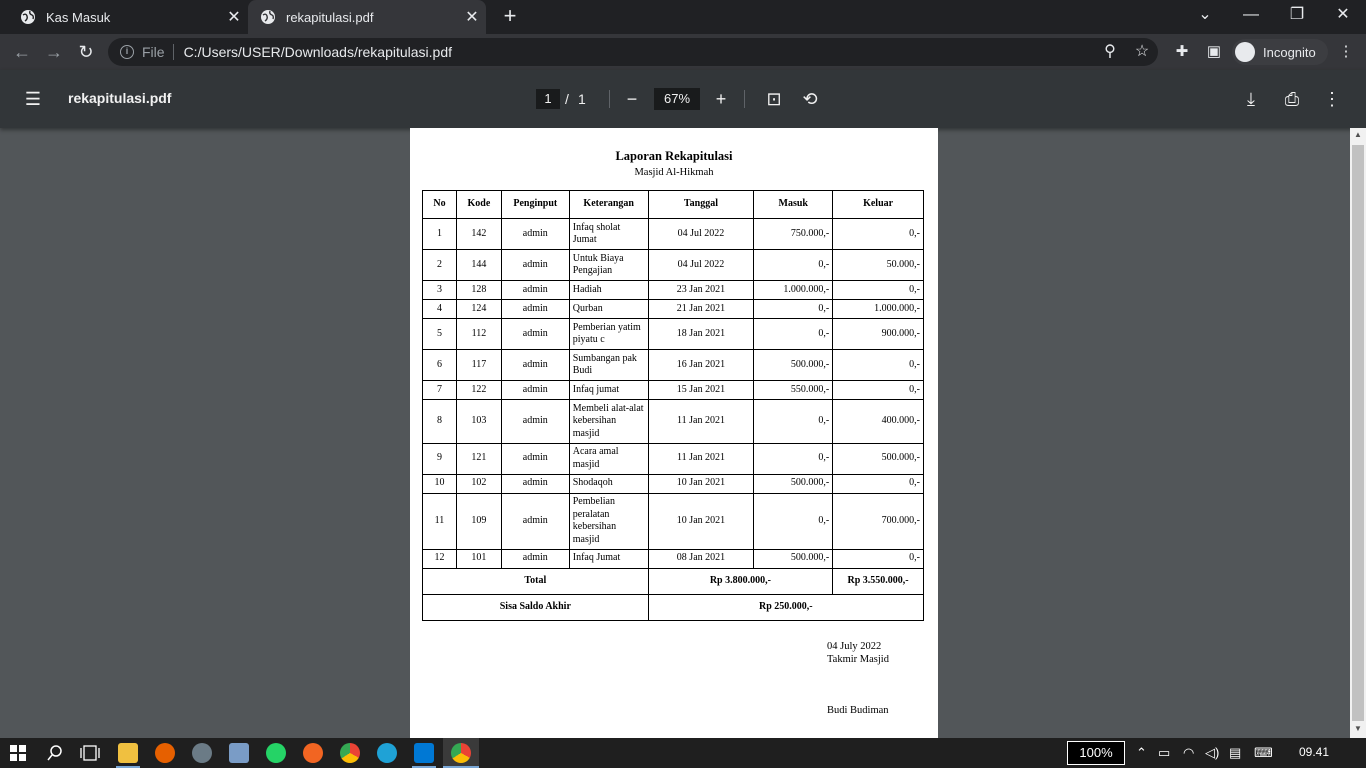  I want to click on scroll-up-icon: ▲, so click(1358, 135).